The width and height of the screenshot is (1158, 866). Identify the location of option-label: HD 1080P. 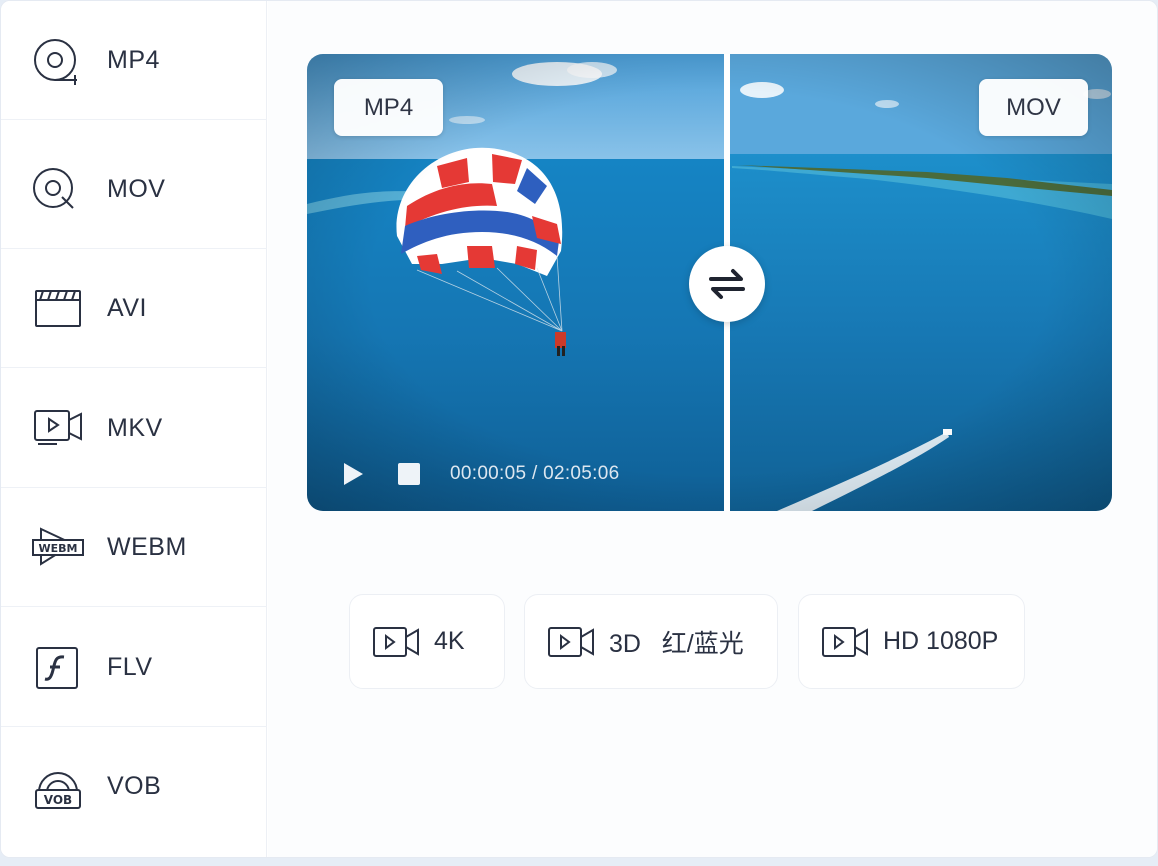
(941, 641).